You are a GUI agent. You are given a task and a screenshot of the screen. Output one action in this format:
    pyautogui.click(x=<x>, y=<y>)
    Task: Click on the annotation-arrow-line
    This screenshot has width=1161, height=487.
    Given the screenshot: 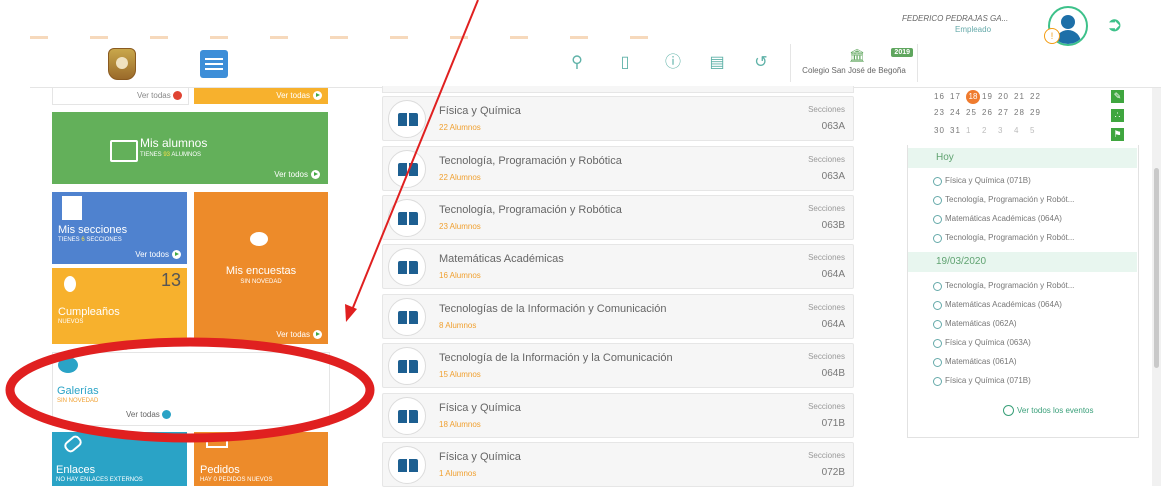 What is the action you would take?
    pyautogui.click(x=415, y=155)
    